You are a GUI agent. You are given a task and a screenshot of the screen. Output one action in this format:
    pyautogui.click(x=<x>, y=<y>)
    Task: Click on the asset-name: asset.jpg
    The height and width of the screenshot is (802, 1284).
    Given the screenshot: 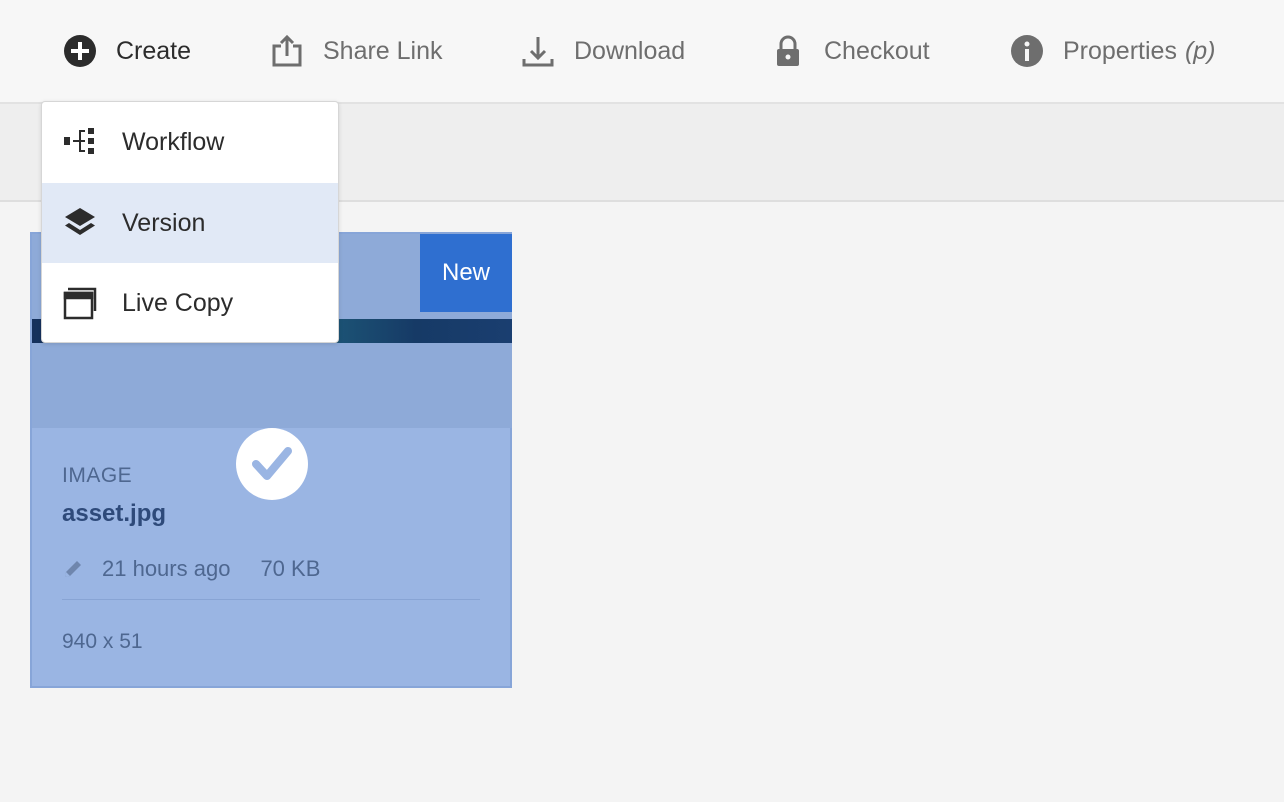 What is the action you would take?
    pyautogui.click(x=114, y=514)
    